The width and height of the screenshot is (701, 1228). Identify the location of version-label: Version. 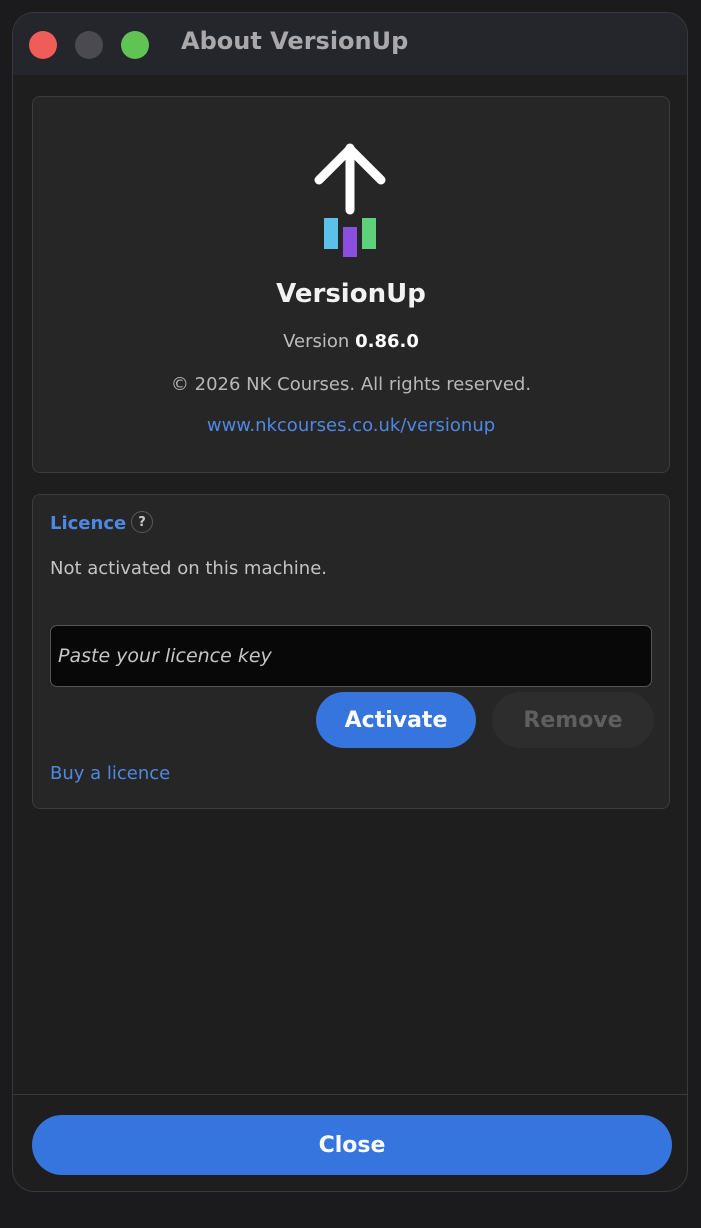
(316, 341).